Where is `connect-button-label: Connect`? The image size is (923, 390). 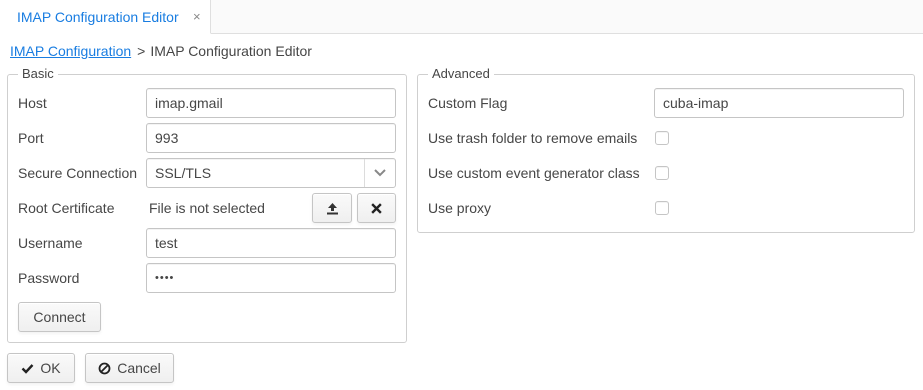
connect-button-label: Connect is located at coordinates (59, 317).